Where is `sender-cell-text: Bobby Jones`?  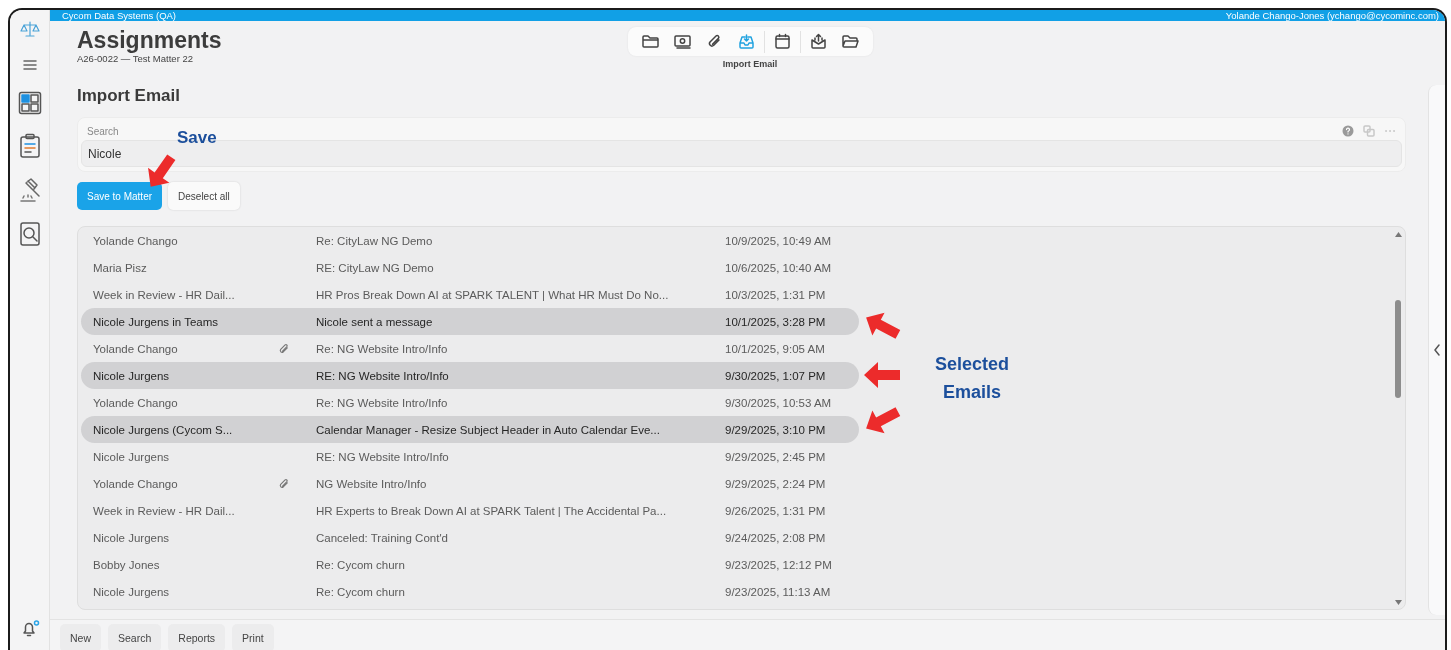 sender-cell-text: Bobby Jones is located at coordinates (127, 564).